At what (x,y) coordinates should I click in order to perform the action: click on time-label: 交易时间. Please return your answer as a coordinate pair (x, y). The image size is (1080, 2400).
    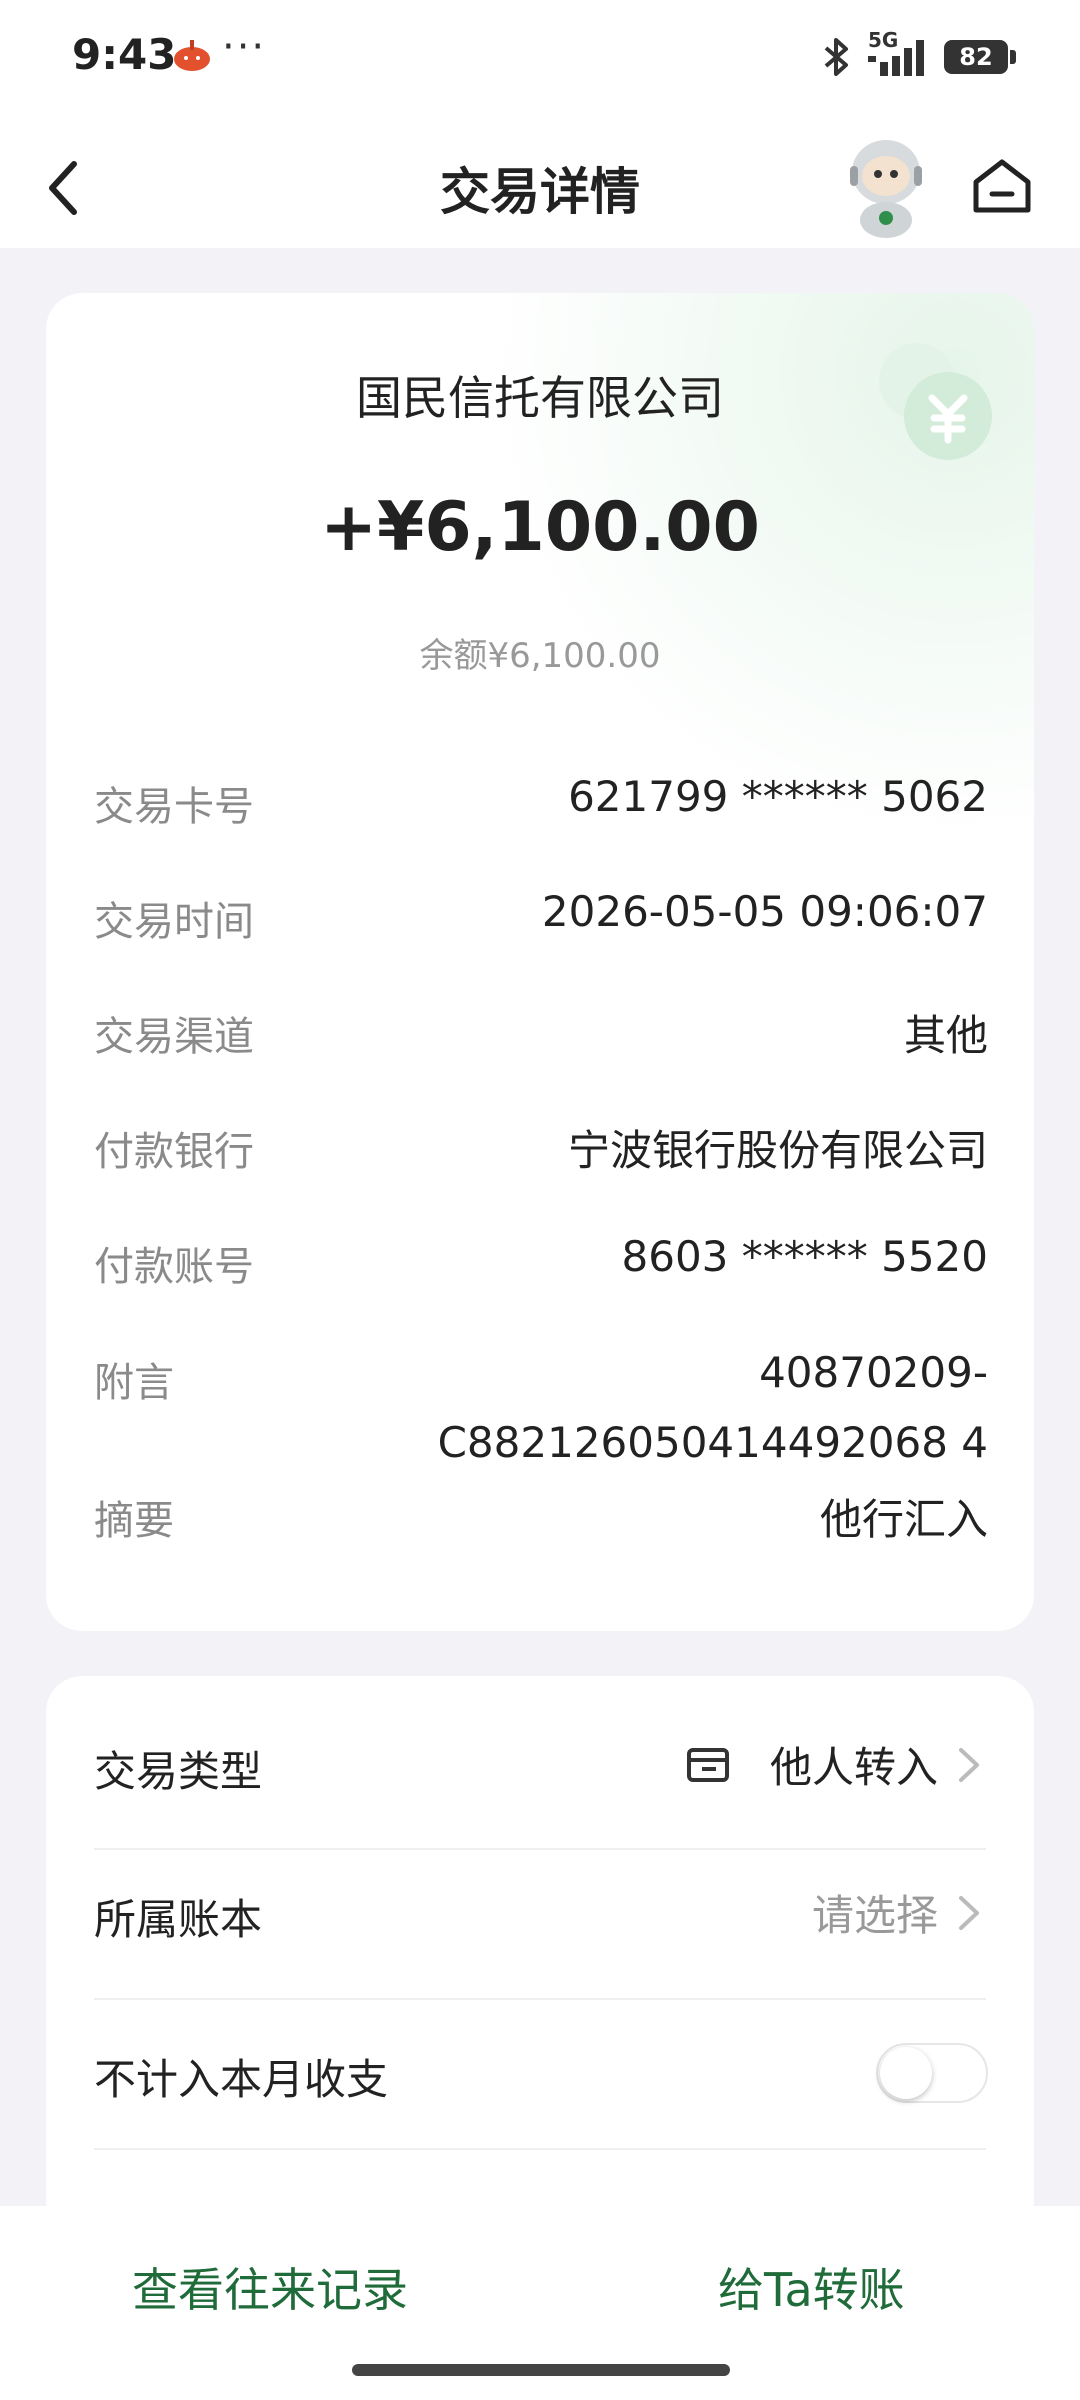
    Looking at the image, I should click on (174, 922).